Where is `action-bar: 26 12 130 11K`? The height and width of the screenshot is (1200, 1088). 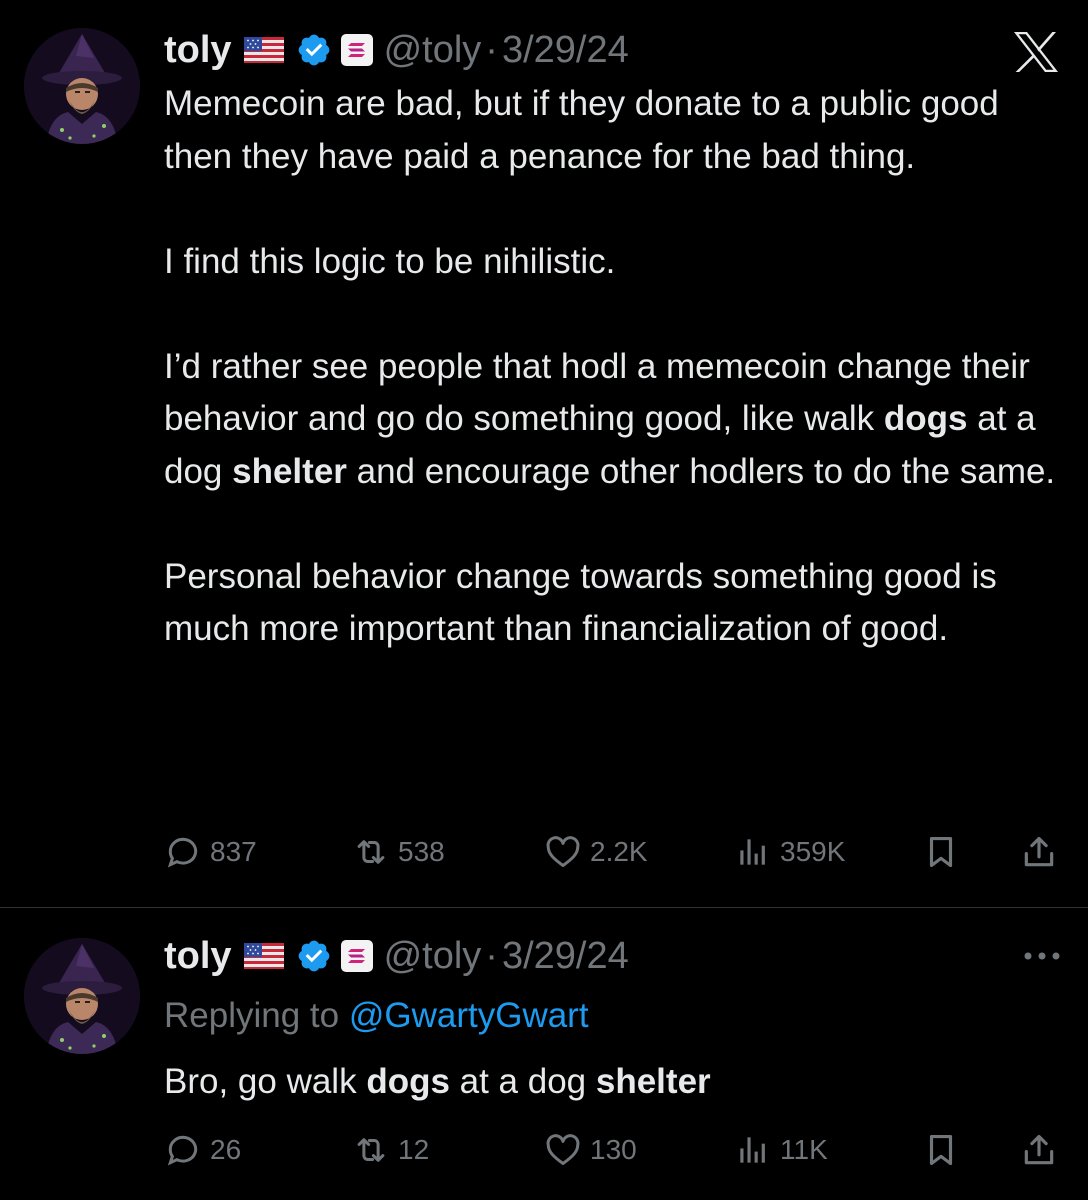 action-bar: 26 12 130 11K is located at coordinates (614, 1150).